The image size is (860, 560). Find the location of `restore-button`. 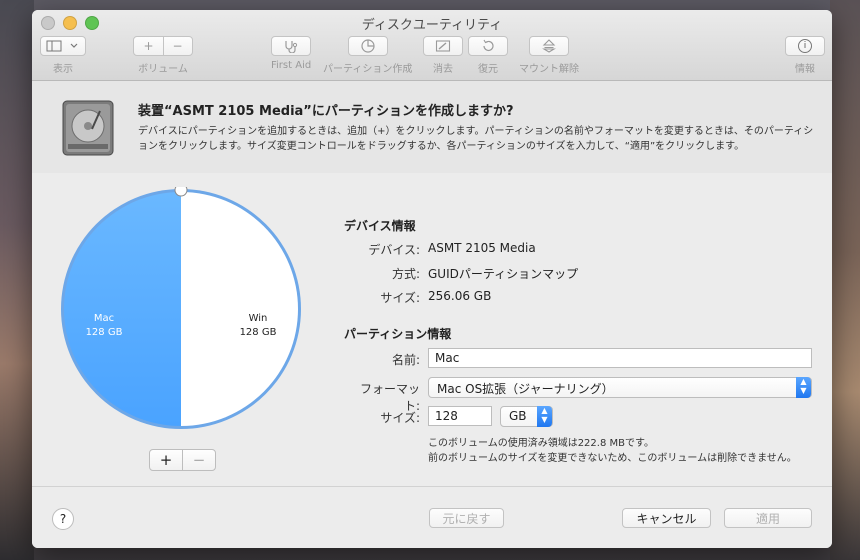

restore-button is located at coordinates (488, 46).